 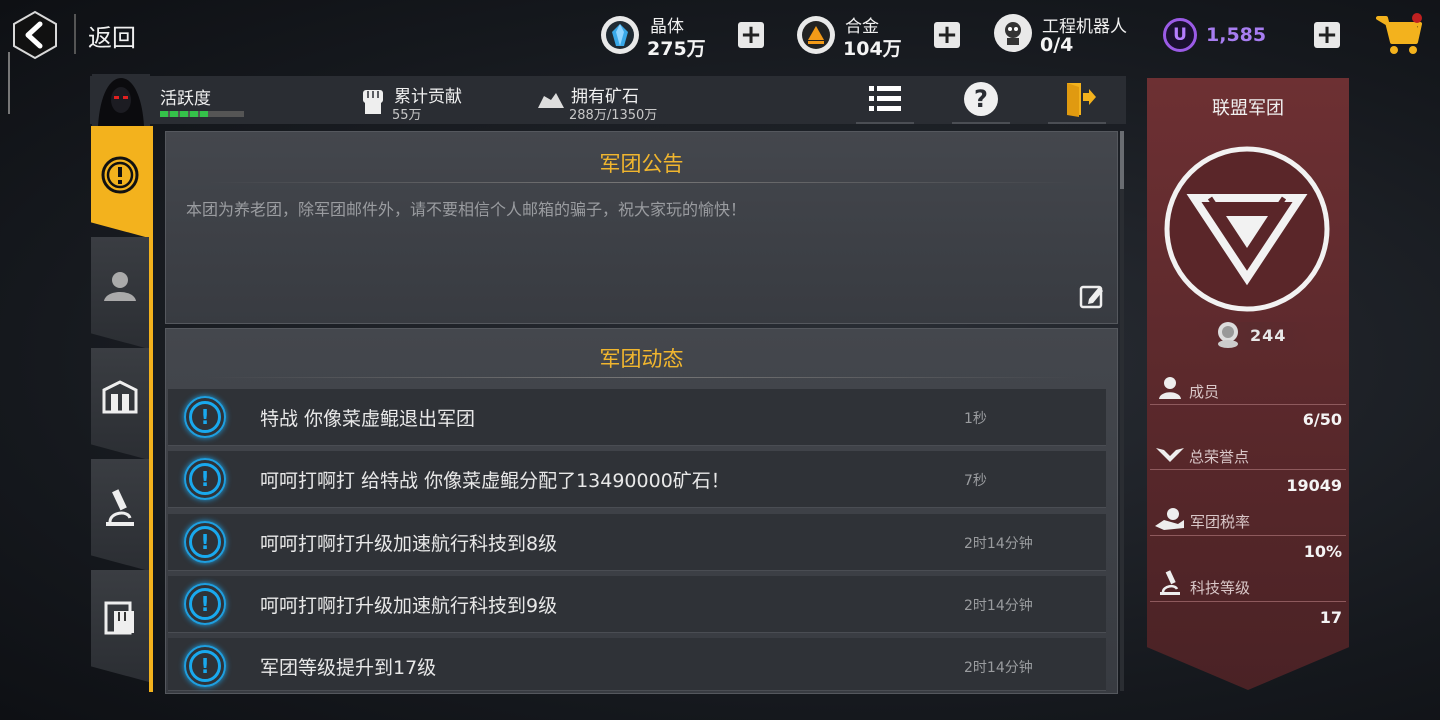 I want to click on alloy-icon, so click(x=816, y=35).